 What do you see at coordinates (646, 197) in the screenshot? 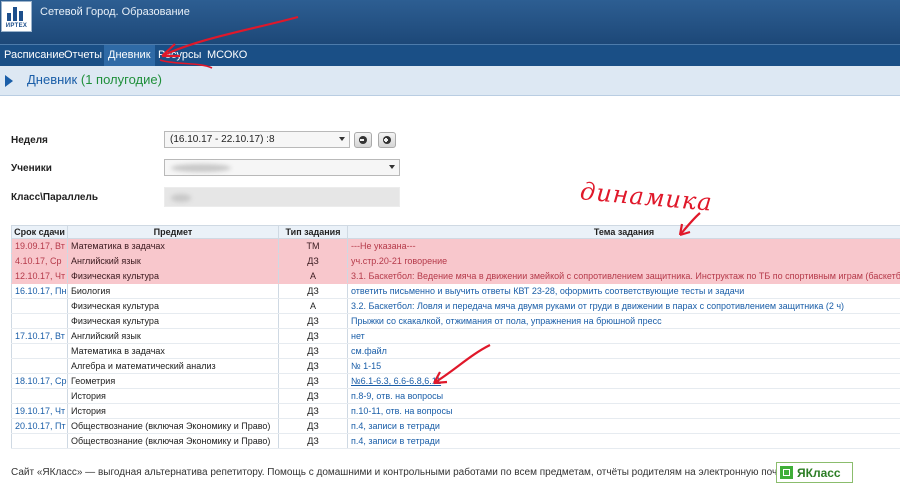
I see `handwritten-annotation: динамика` at bounding box center [646, 197].